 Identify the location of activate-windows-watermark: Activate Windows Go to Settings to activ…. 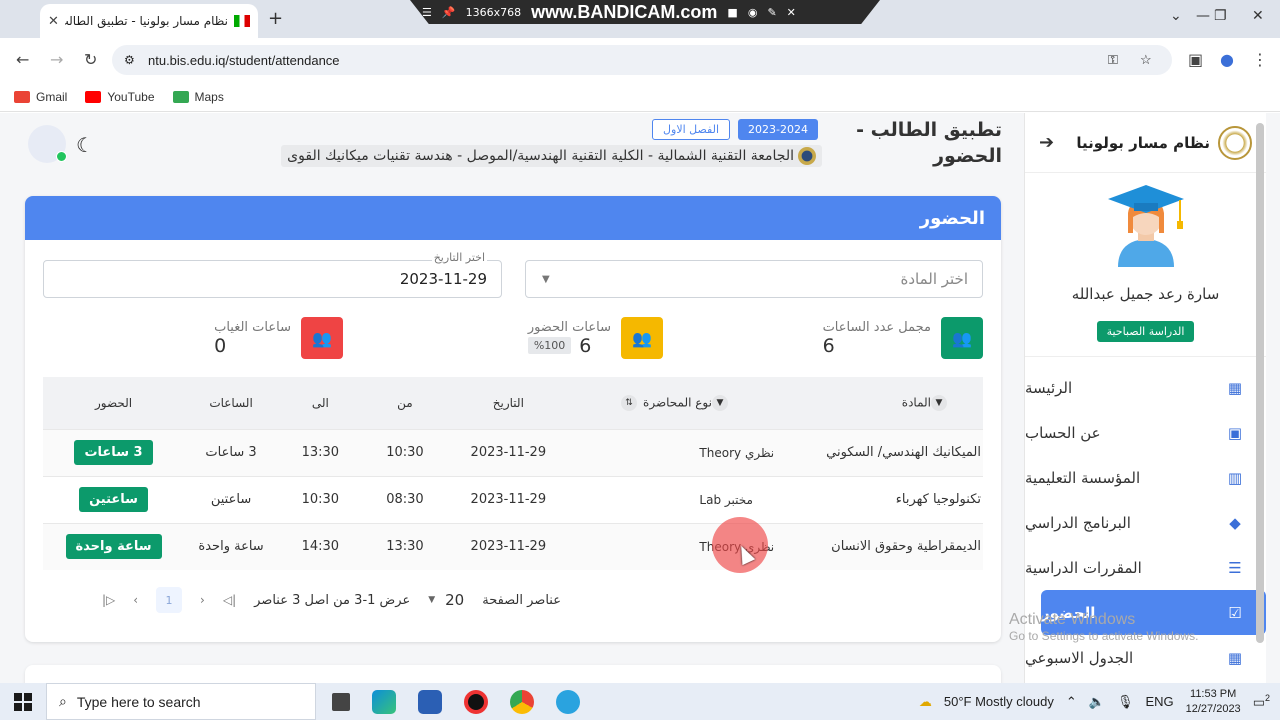
(1103, 627).